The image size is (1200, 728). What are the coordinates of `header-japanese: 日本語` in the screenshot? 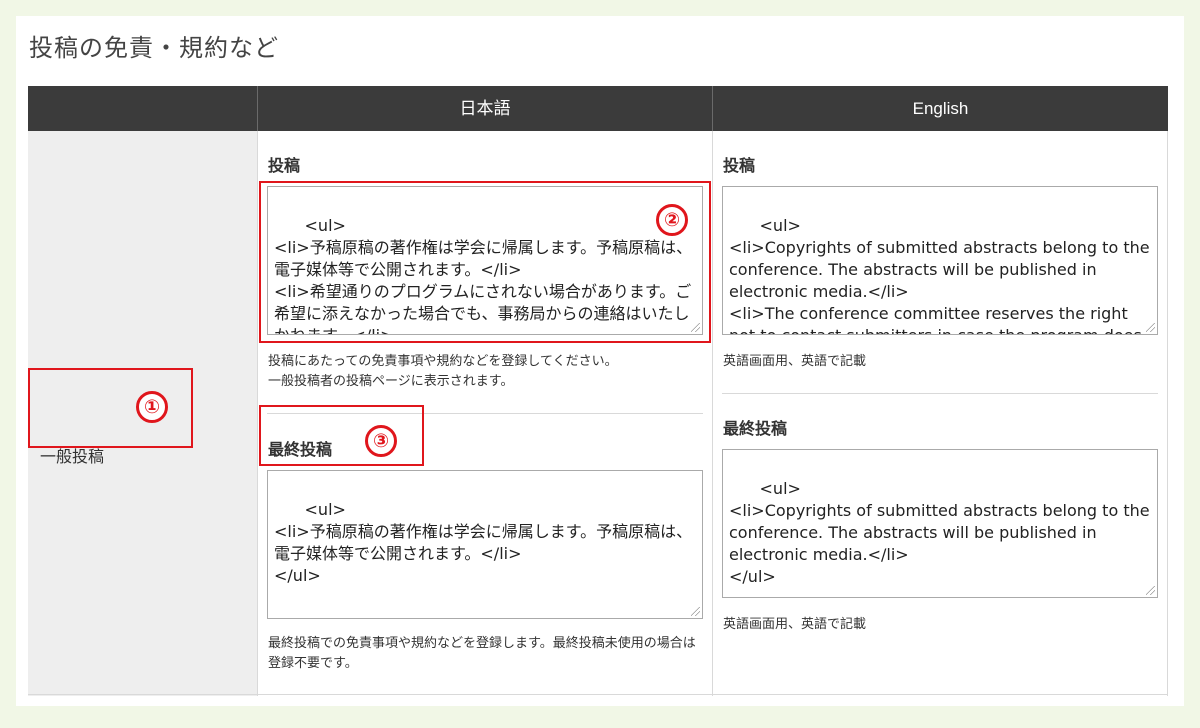 It's located at (485, 108).